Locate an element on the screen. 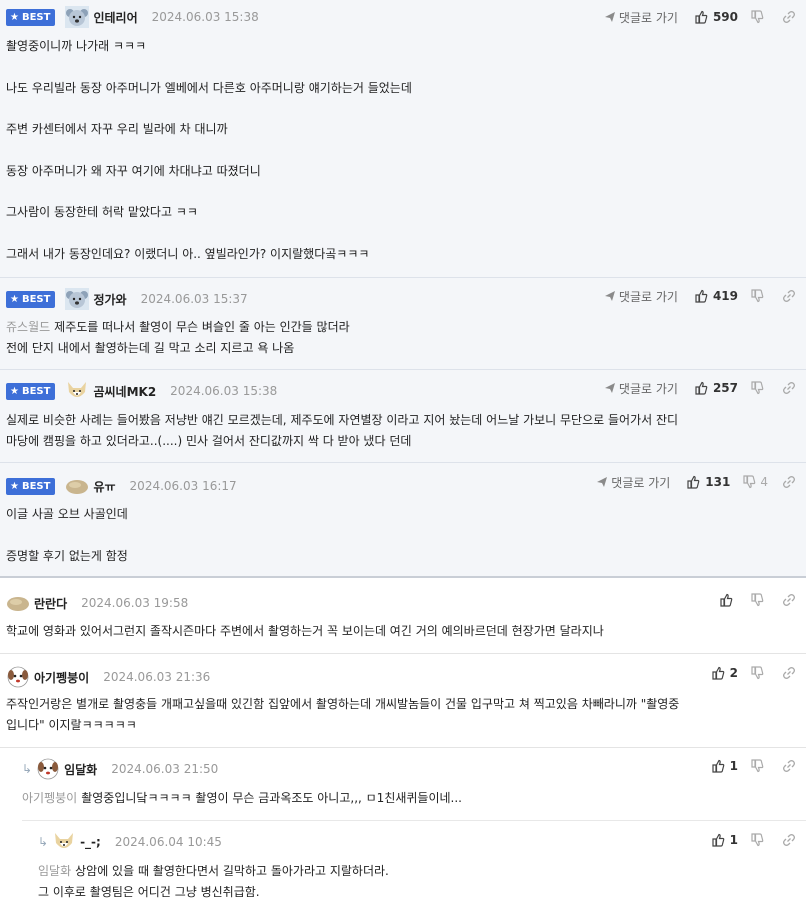 The height and width of the screenshot is (911, 806). comment-date: 2024.06.03 16:17 is located at coordinates (183, 486).